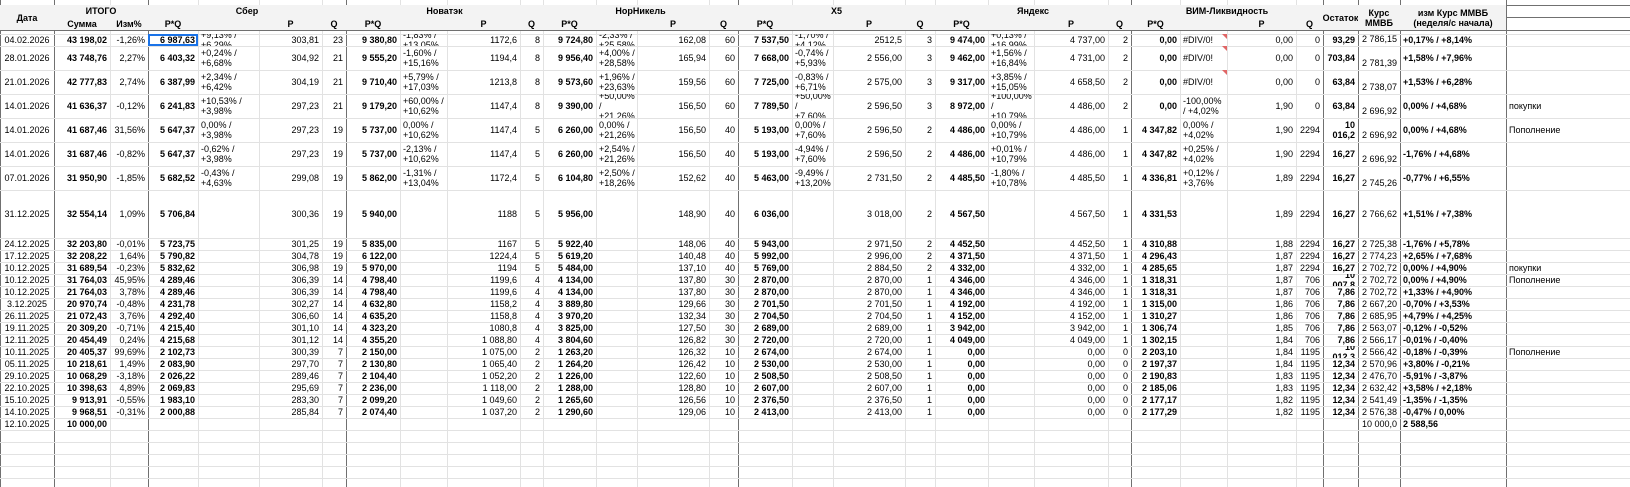 The height and width of the screenshot is (487, 1630). I want to click on header-group-sber: Сбер, so click(247, 11).